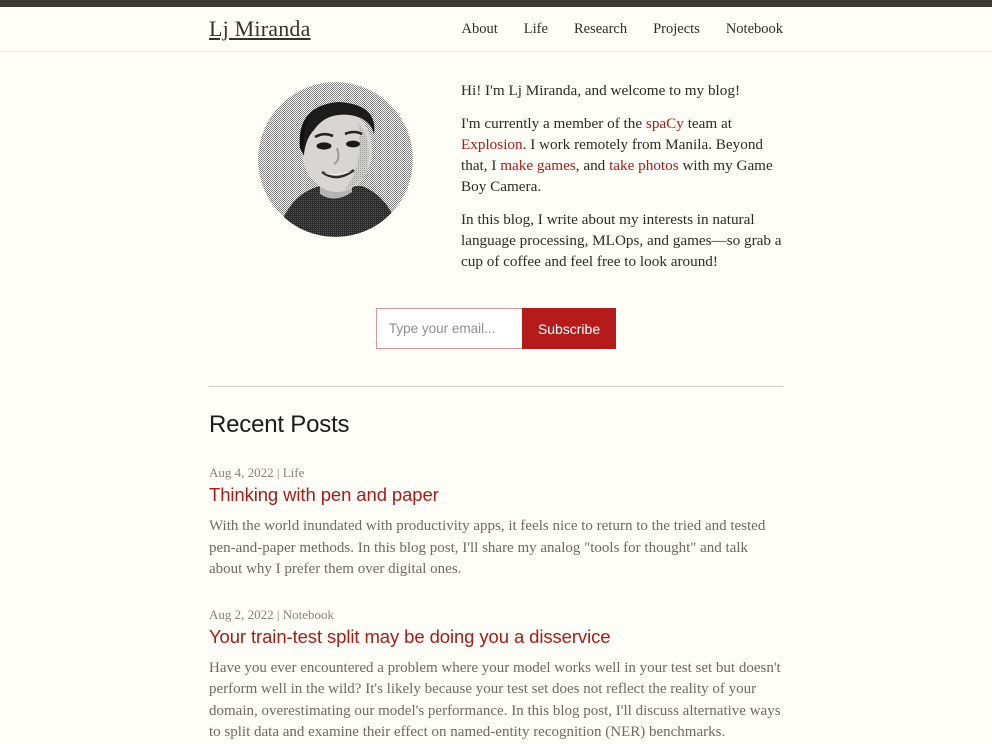  Describe the element at coordinates (644, 165) in the screenshot. I see `link-take-photos: take photos` at that location.